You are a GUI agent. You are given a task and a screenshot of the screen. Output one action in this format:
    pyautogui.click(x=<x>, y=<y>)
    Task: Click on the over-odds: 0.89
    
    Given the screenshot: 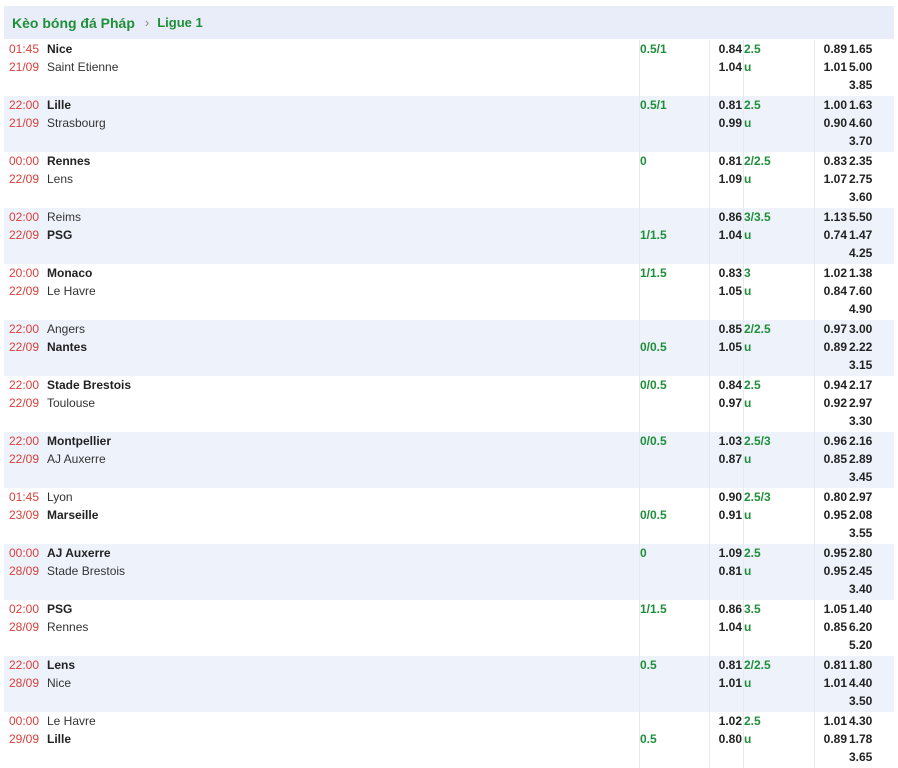 What is the action you would take?
    pyautogui.click(x=831, y=49)
    